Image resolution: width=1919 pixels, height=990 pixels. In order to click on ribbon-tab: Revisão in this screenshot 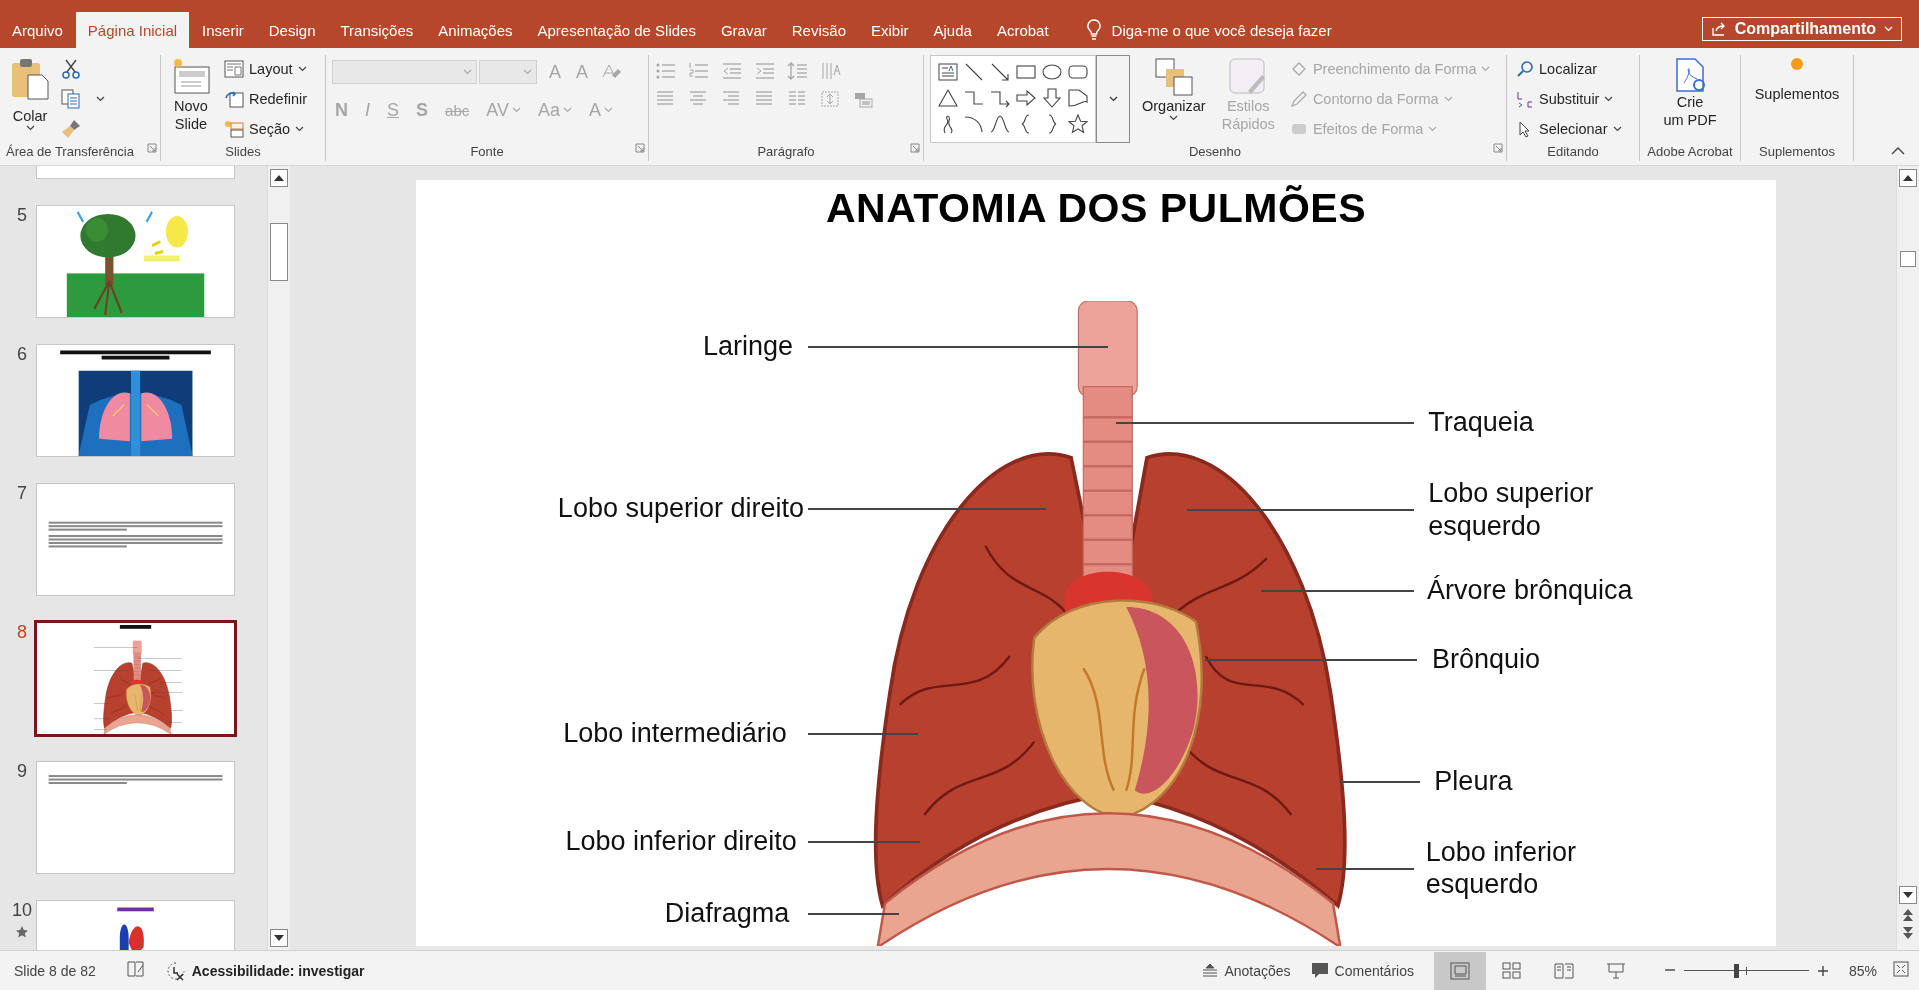, I will do `click(818, 30)`.